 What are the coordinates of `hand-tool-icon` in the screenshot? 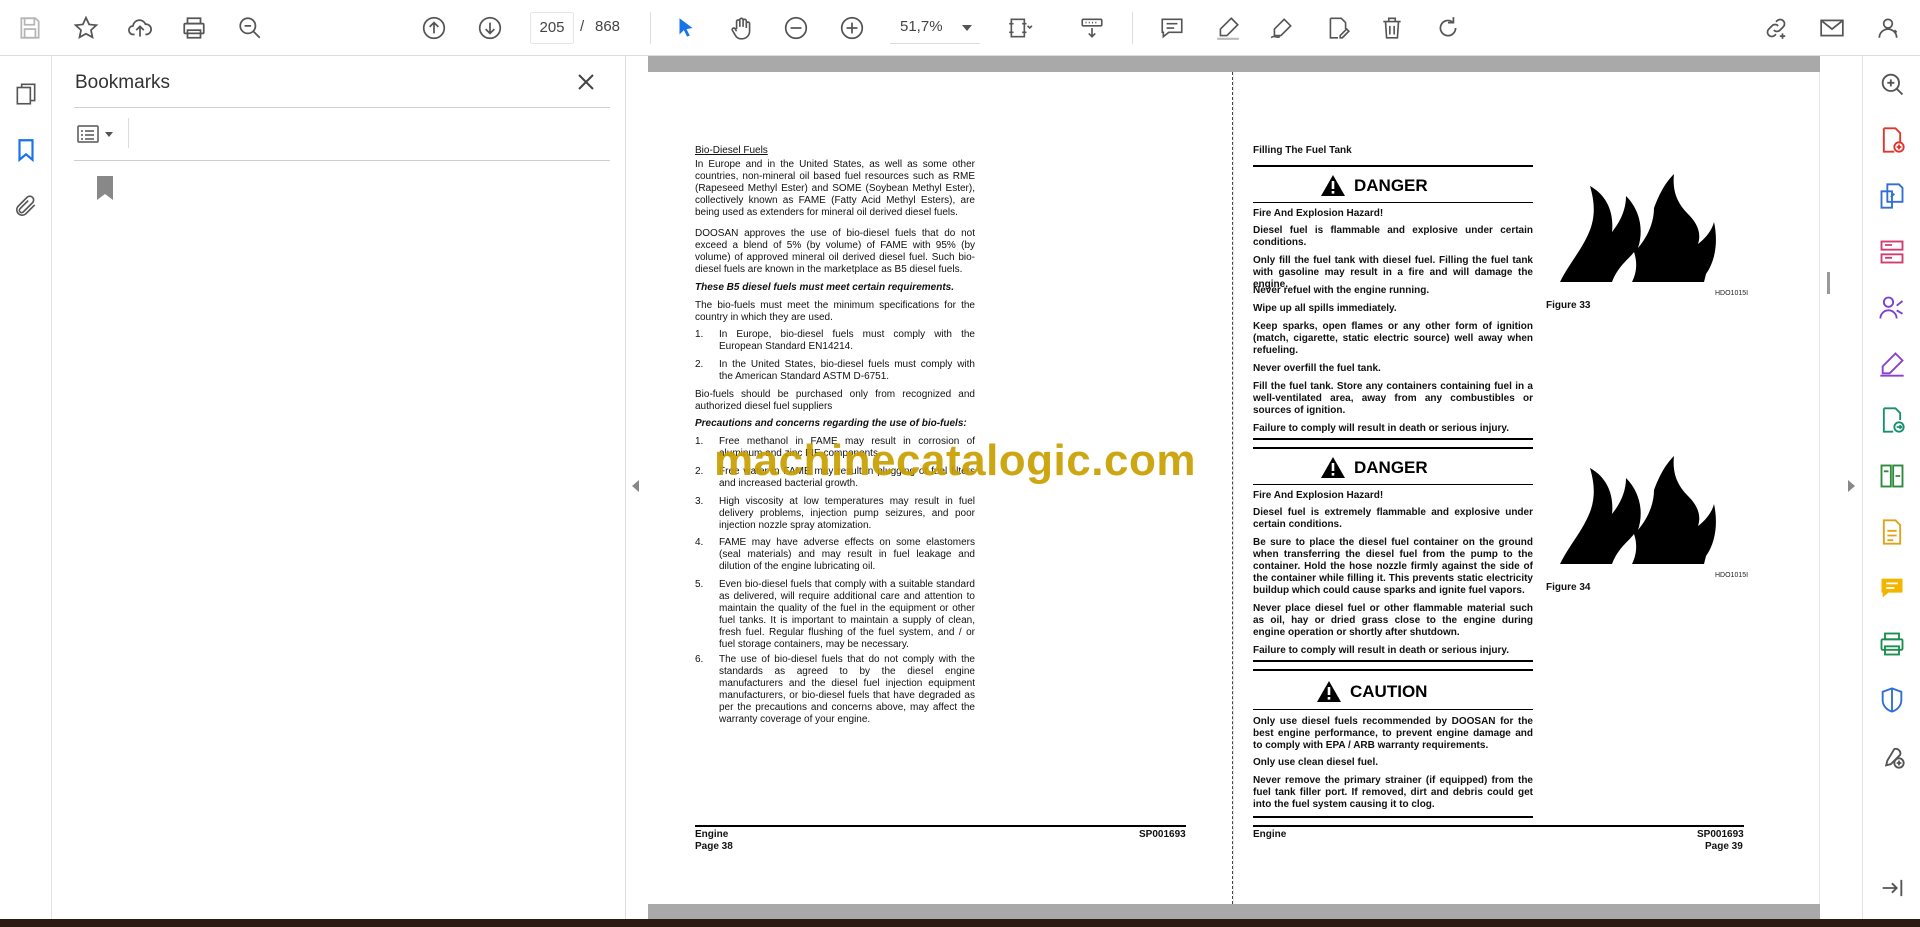 It's located at (742, 28).